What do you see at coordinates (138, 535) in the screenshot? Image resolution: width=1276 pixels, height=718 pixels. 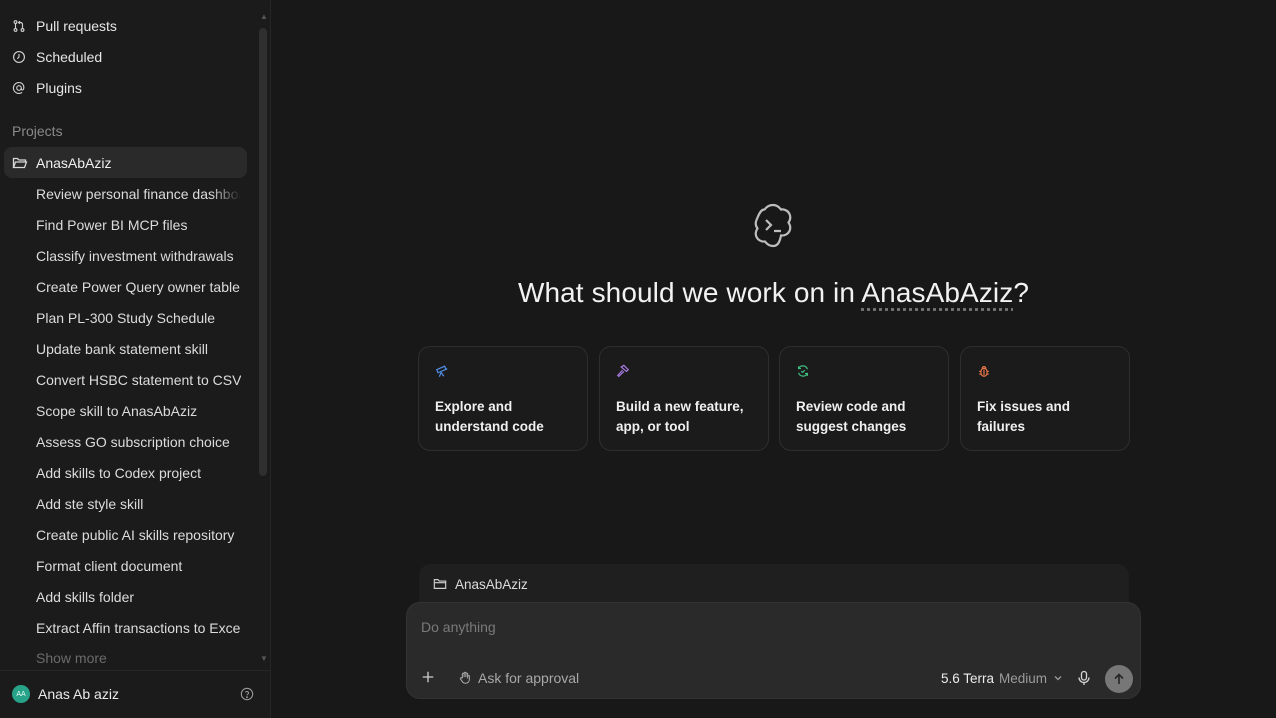 I see `thread-item: Create public AI skills repository` at bounding box center [138, 535].